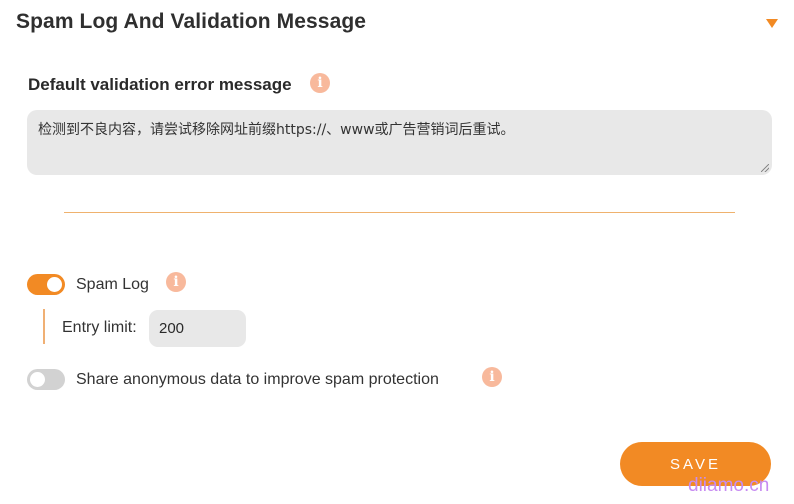 Image resolution: width=794 pixels, height=504 pixels. I want to click on triangle-down-icon, so click(772, 23).